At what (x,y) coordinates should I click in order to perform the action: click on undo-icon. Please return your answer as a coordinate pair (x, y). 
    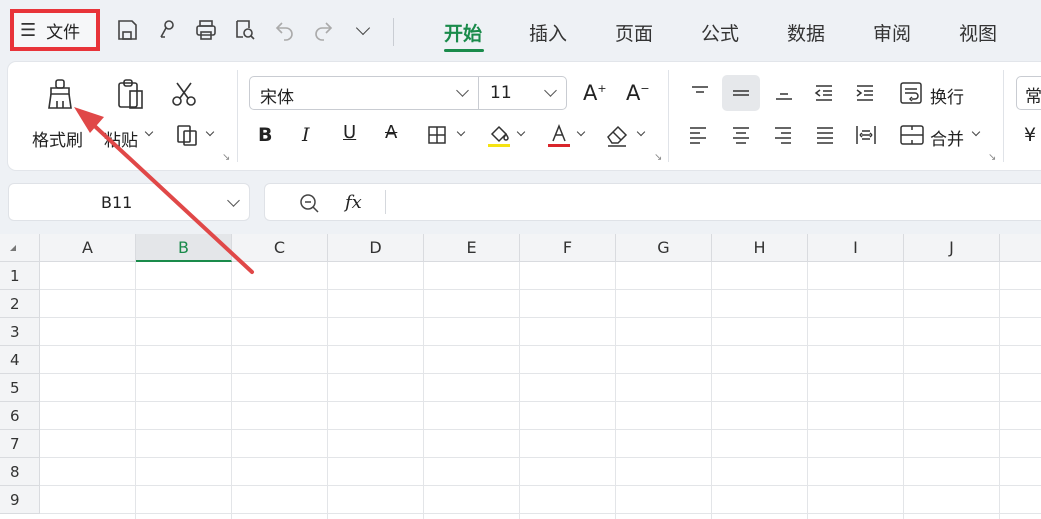
    Looking at the image, I should click on (285, 30).